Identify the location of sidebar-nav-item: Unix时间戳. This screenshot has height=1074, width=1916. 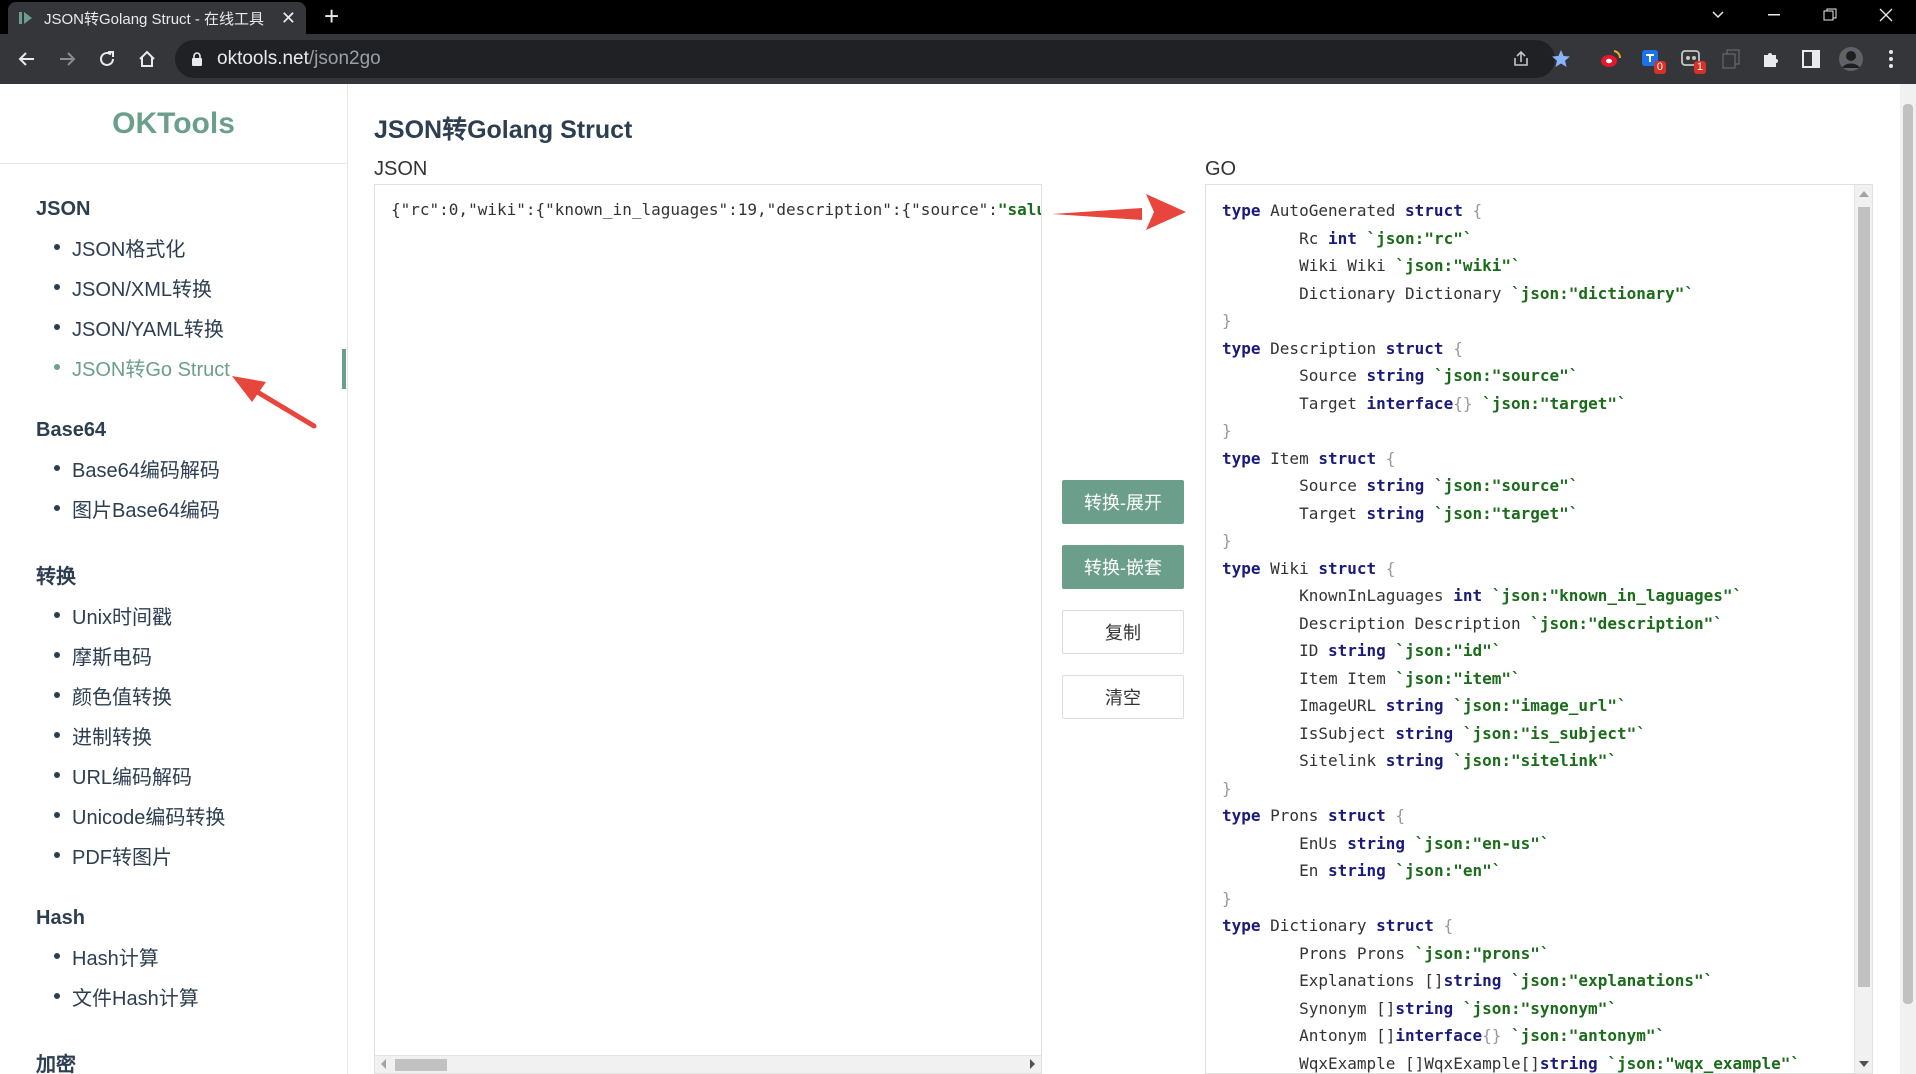
(191, 615).